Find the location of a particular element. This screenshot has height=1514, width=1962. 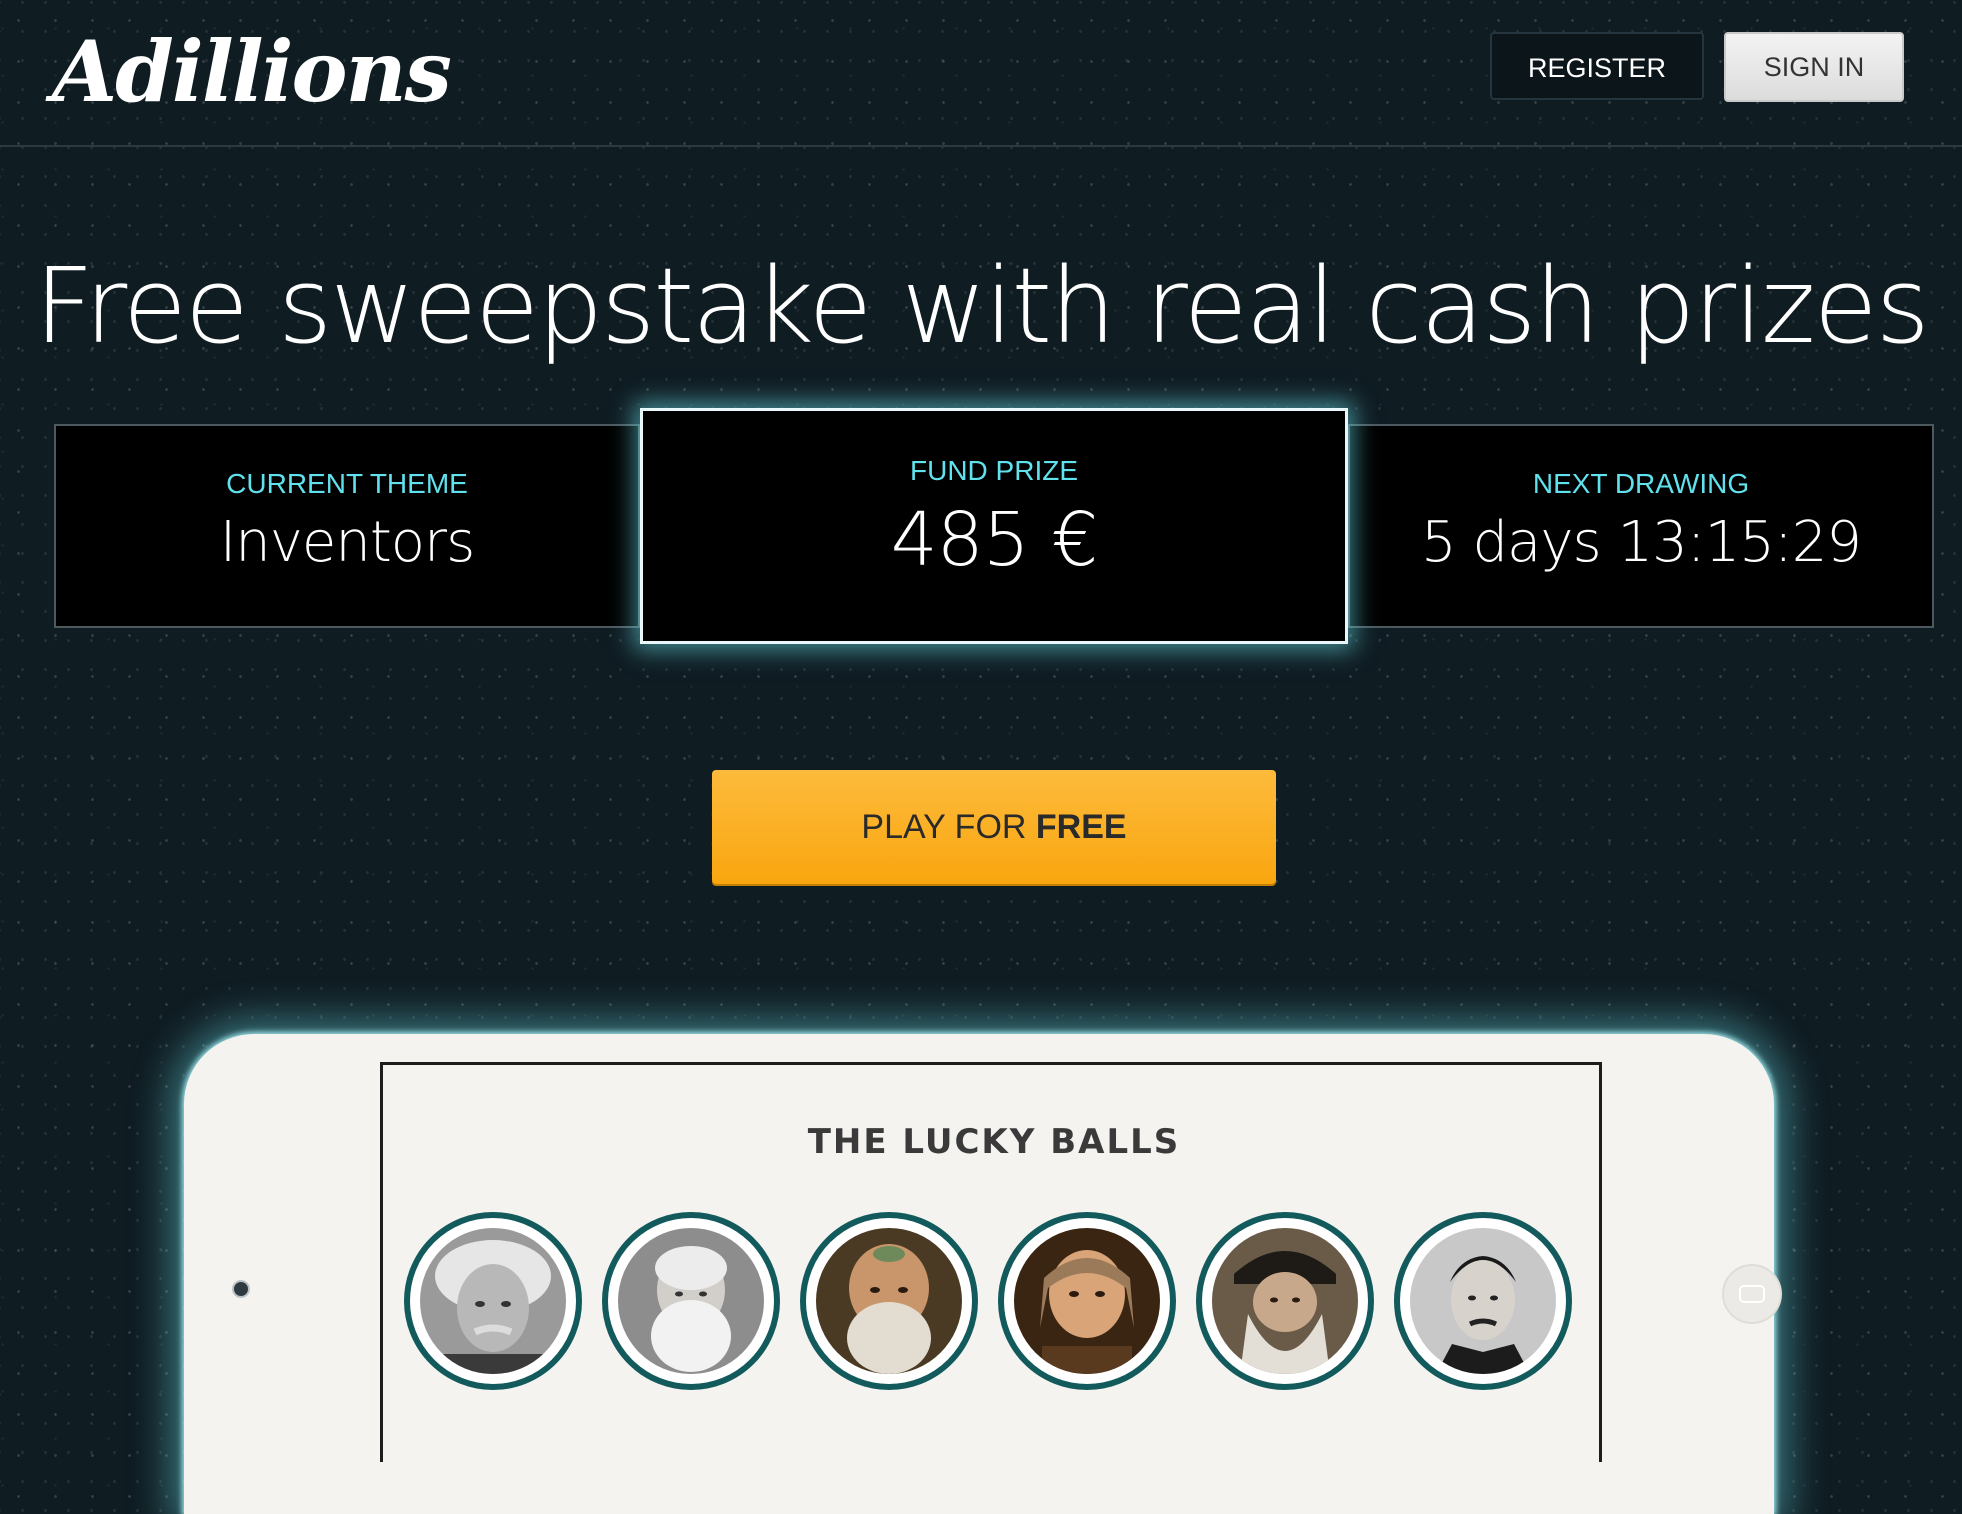

play-for-free-button: PLAY FOR FREE is located at coordinates (994, 827).